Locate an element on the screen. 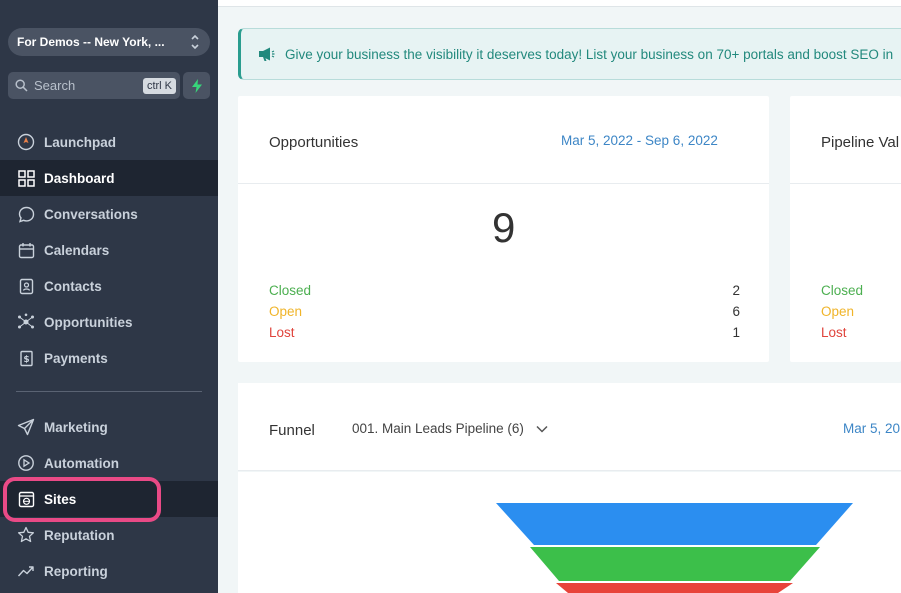 This screenshot has width=901, height=593. date-range: Mar 5, 2022 - Sep 6, 2022 is located at coordinates (639, 140).